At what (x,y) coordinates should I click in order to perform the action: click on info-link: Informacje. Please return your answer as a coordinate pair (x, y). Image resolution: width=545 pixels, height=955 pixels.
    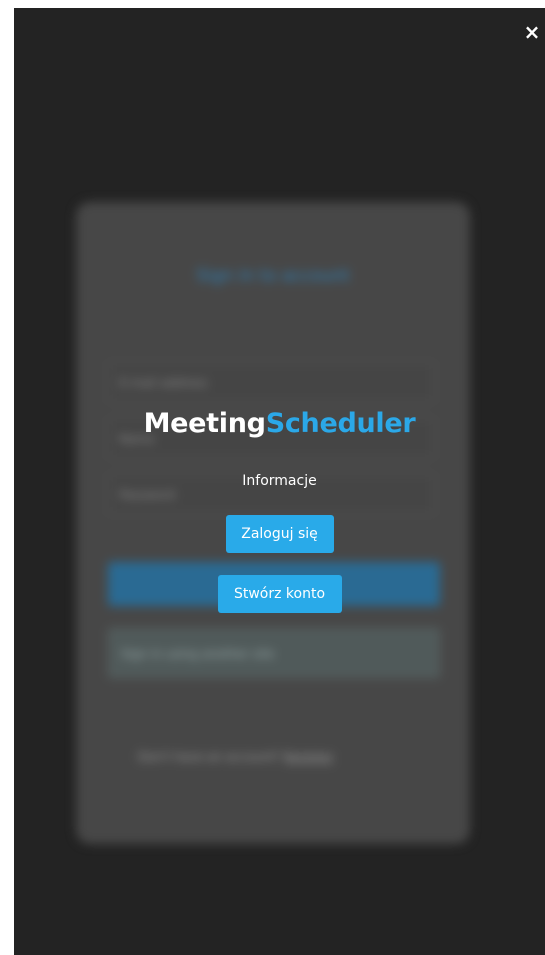
    Looking at the image, I should click on (279, 481).